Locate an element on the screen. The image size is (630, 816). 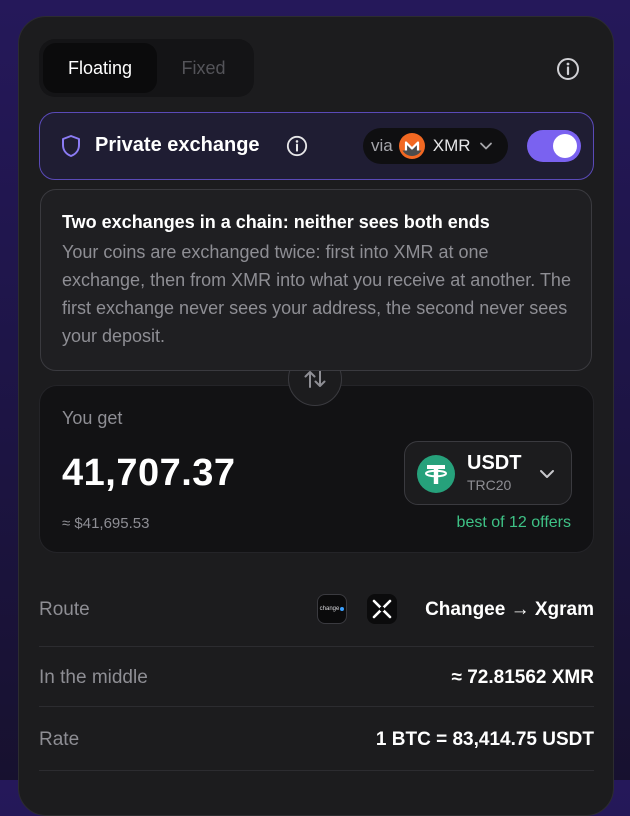
you-get-label: You get is located at coordinates (92, 418).